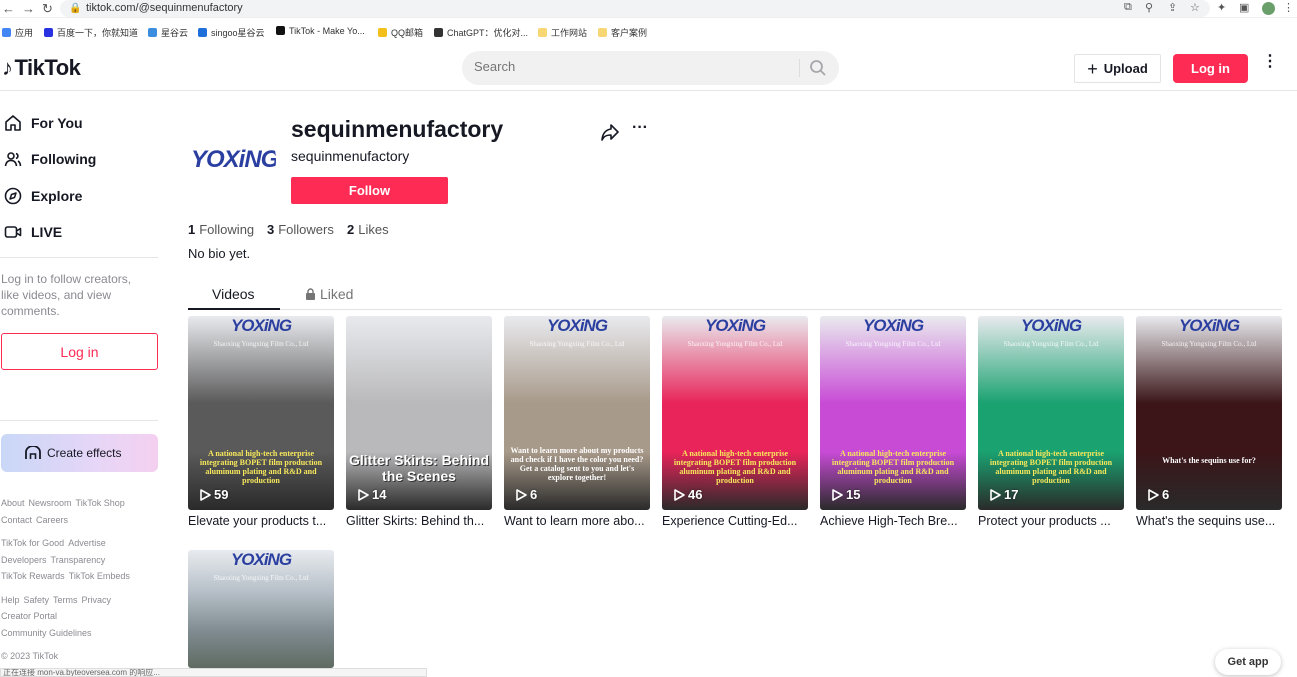 This screenshot has height=677, width=1297. What do you see at coordinates (78, 560) in the screenshot?
I see `footer-link: Transparency` at bounding box center [78, 560].